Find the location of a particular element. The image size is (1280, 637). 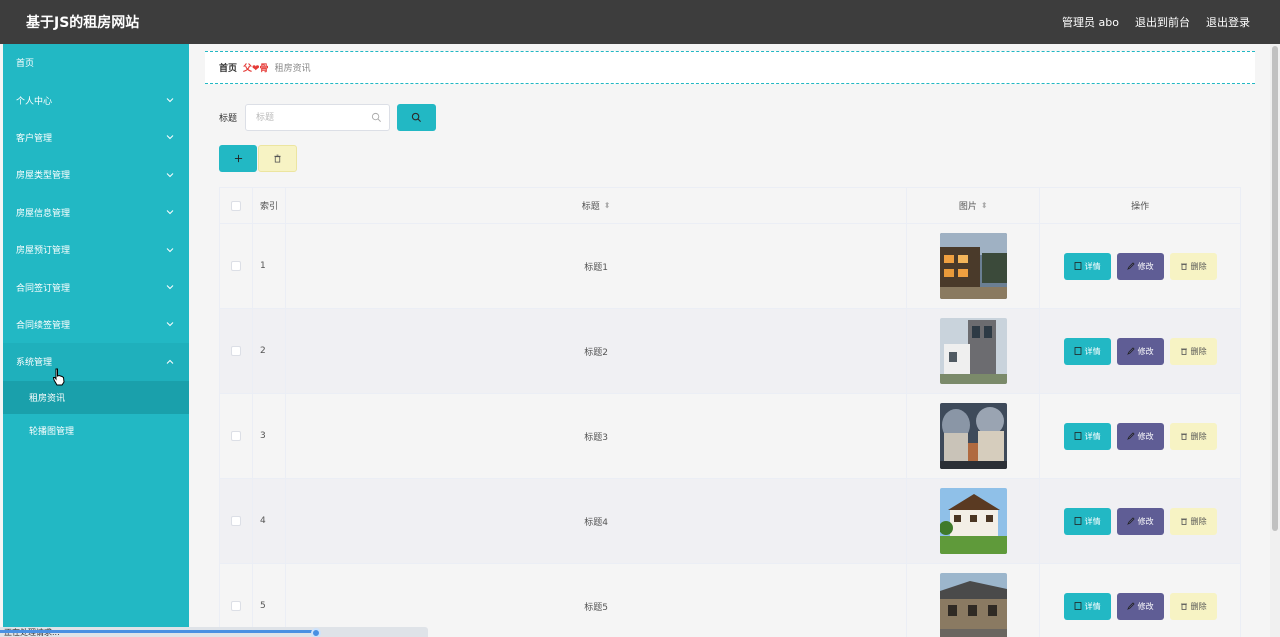

sidebar-subitem-rental-news: 租房资讯 is located at coordinates (96, 397).